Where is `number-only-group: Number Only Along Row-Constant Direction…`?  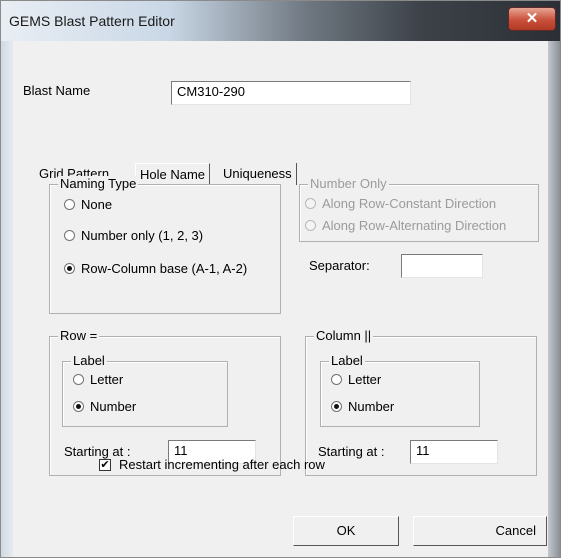 number-only-group: Number Only Along Row-Constant Direction… is located at coordinates (419, 209).